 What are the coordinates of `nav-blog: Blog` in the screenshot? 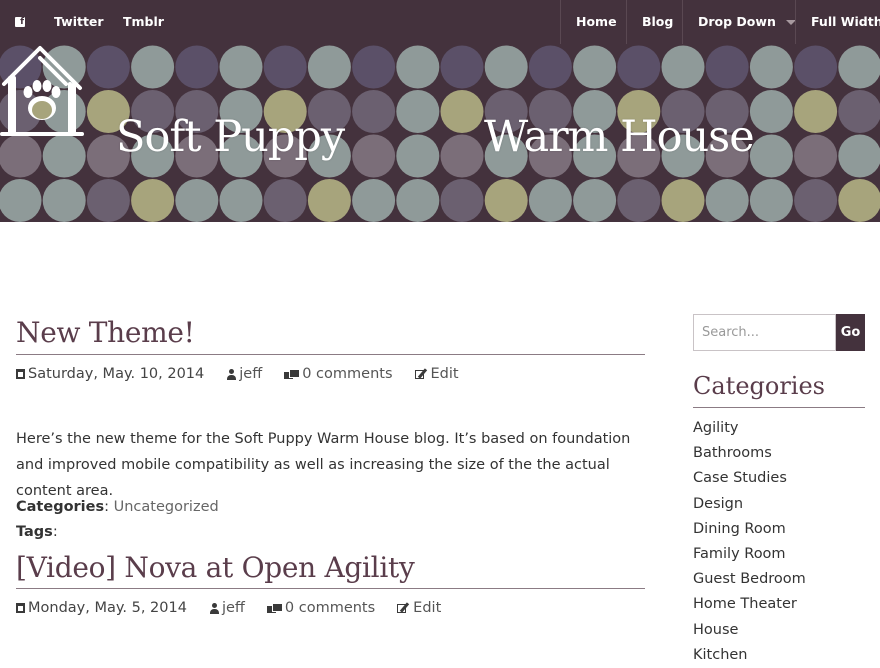 It's located at (654, 22).